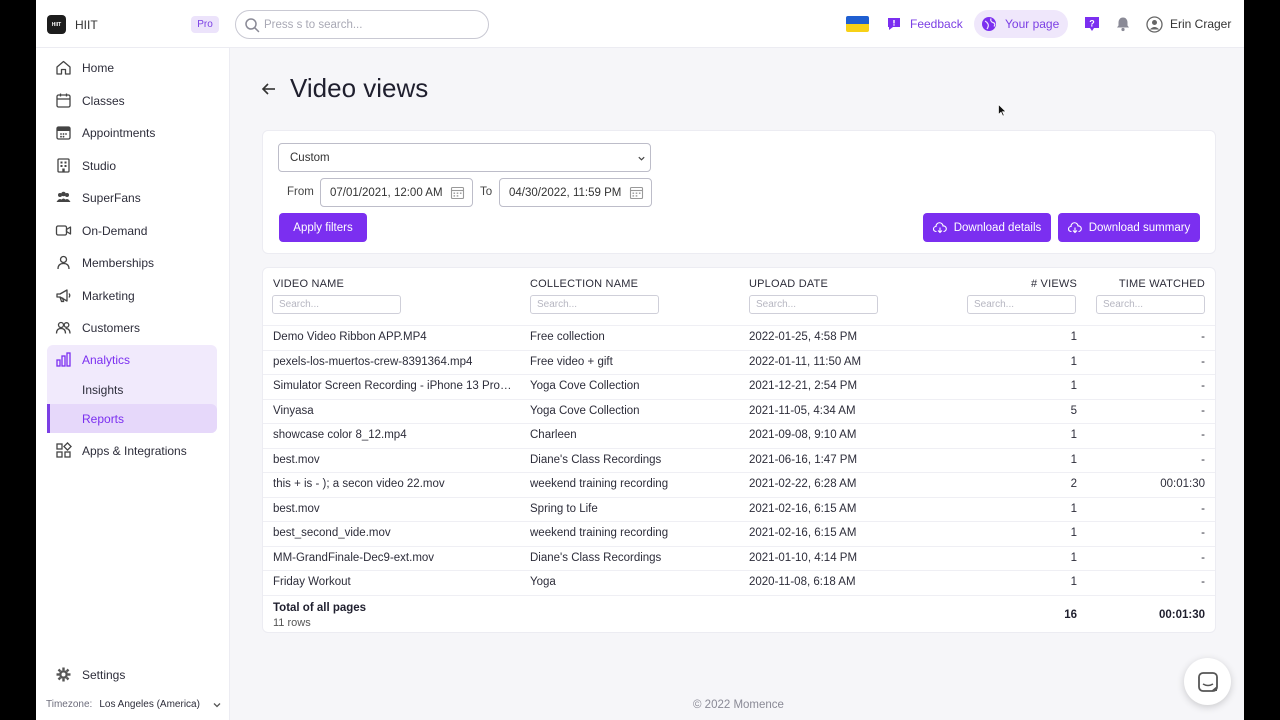 The image size is (1280, 720). I want to click on sidebar-item-on-demand: On-Demand, so click(132, 230).